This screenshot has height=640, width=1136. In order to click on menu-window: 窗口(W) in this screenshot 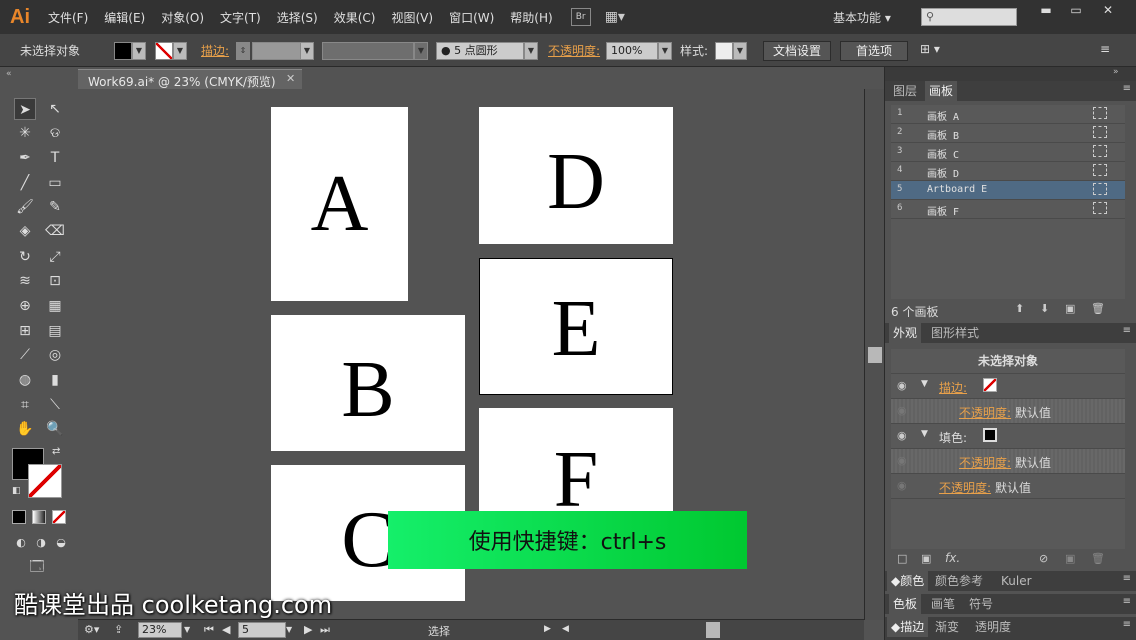, I will do `click(471, 17)`.